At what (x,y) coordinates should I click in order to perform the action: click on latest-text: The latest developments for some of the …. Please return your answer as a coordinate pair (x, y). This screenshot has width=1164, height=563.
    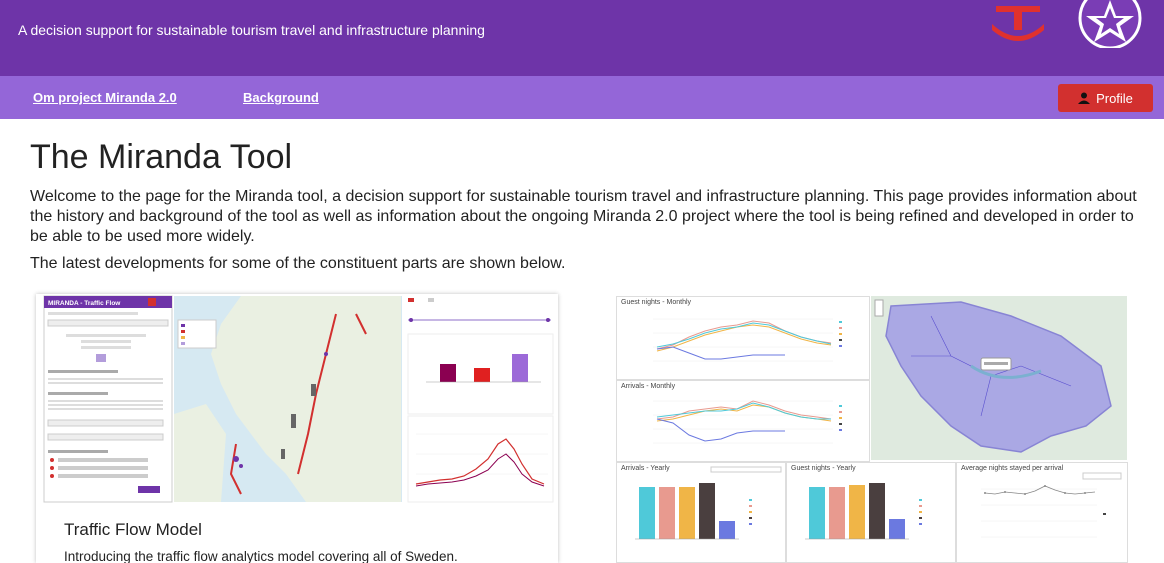
    Looking at the image, I should click on (298, 263).